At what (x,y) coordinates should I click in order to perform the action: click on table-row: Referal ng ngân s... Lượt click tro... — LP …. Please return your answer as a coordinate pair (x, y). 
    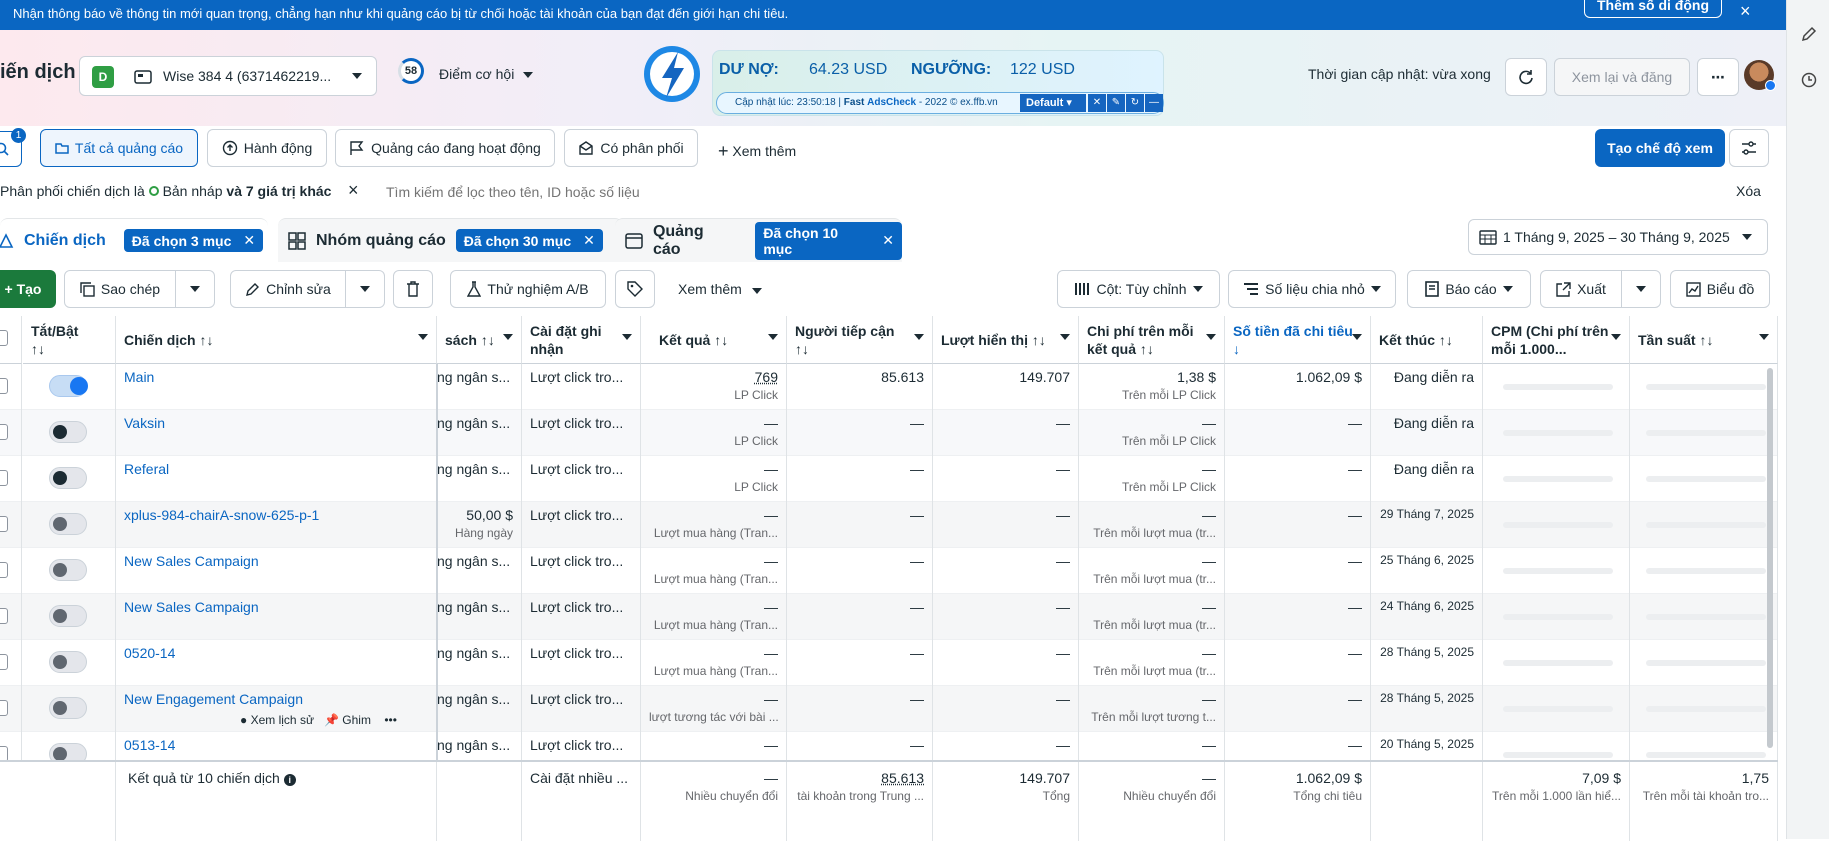
    Looking at the image, I should click on (889, 479).